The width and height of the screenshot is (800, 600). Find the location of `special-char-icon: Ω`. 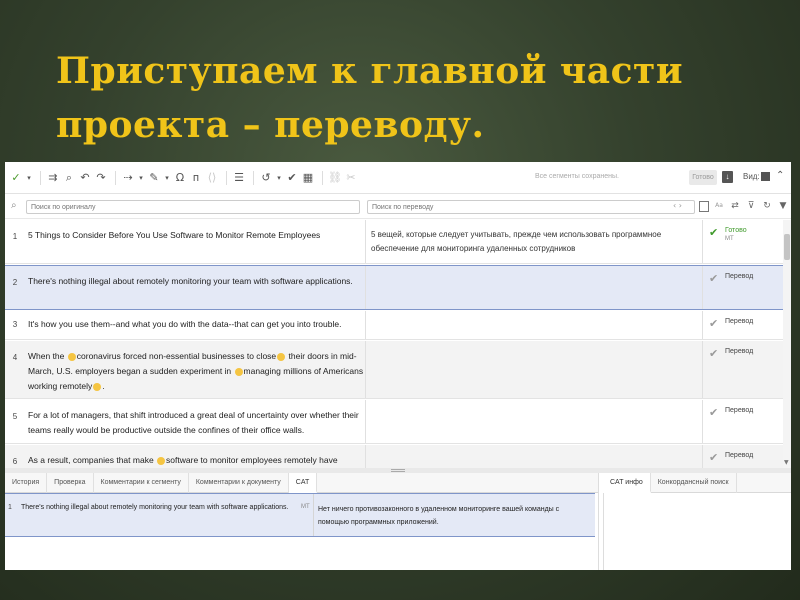

special-char-icon: Ω is located at coordinates (180, 178).